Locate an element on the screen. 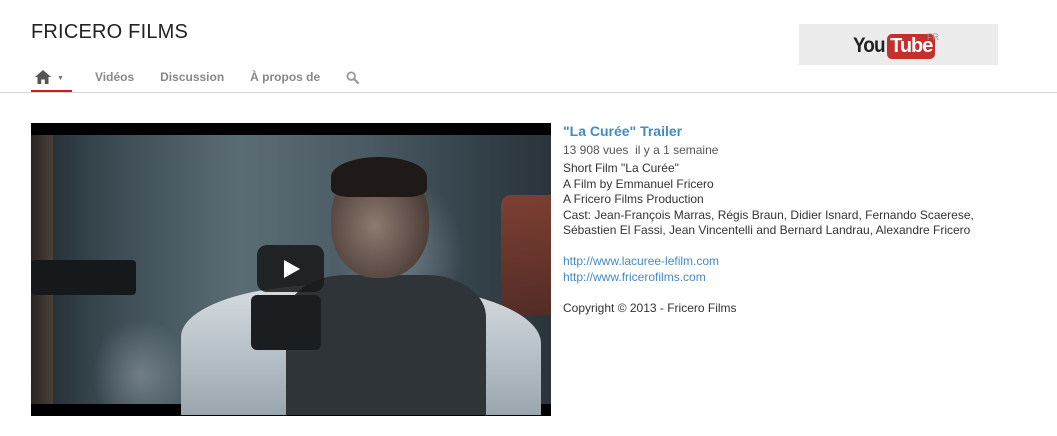 This screenshot has width=1057, height=436. youtube-logo-you: You is located at coordinates (869, 45).